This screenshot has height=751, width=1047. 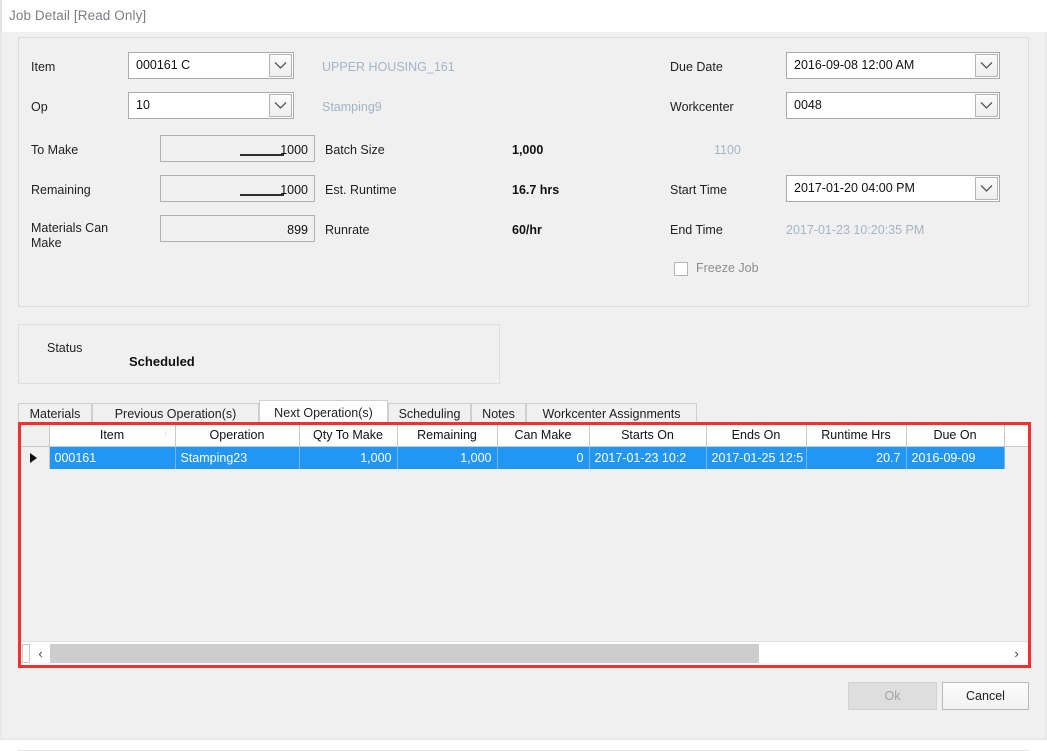 I want to click on cell-runtime-hrs: 20.7, so click(x=856, y=457).